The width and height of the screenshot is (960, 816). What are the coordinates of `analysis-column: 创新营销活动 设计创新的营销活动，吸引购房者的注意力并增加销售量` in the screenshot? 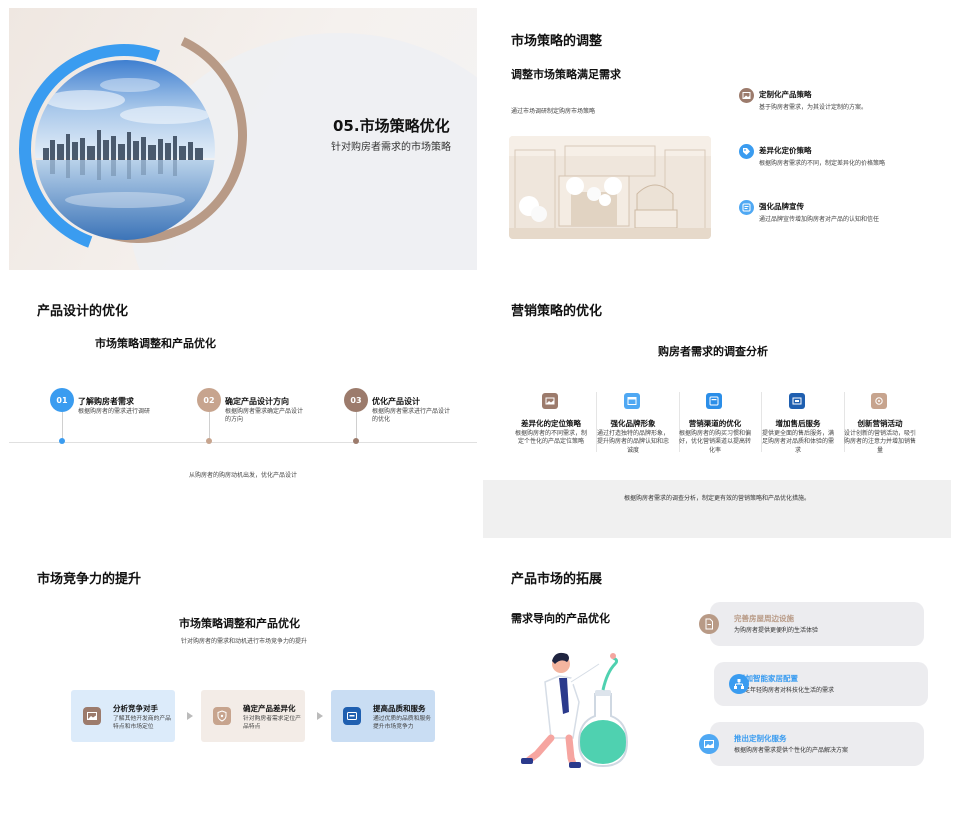 It's located at (880, 427).